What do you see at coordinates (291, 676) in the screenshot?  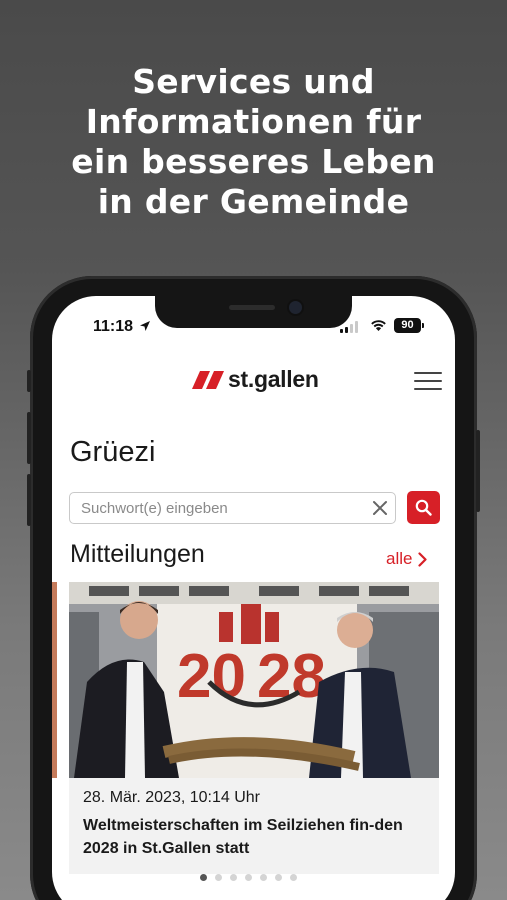 I see `svg-text: 28` at bounding box center [291, 676].